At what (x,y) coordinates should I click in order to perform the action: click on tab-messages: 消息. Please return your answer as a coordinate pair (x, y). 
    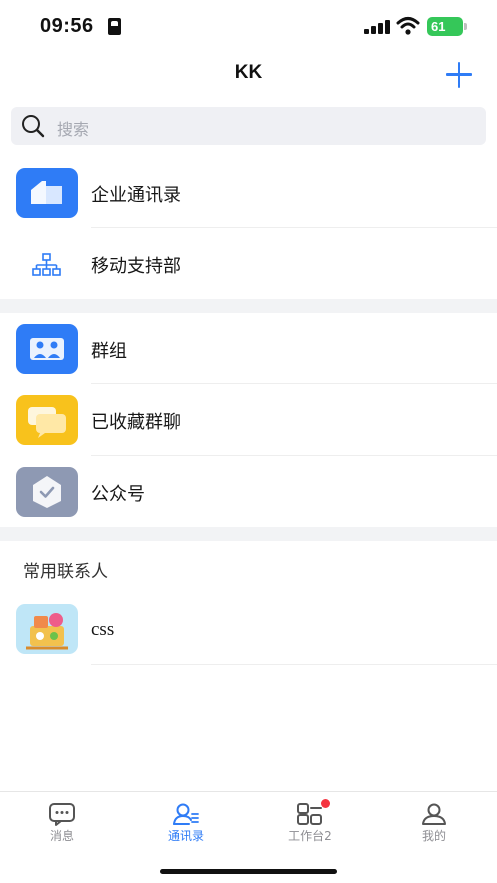
    Looking at the image, I should click on (62, 822).